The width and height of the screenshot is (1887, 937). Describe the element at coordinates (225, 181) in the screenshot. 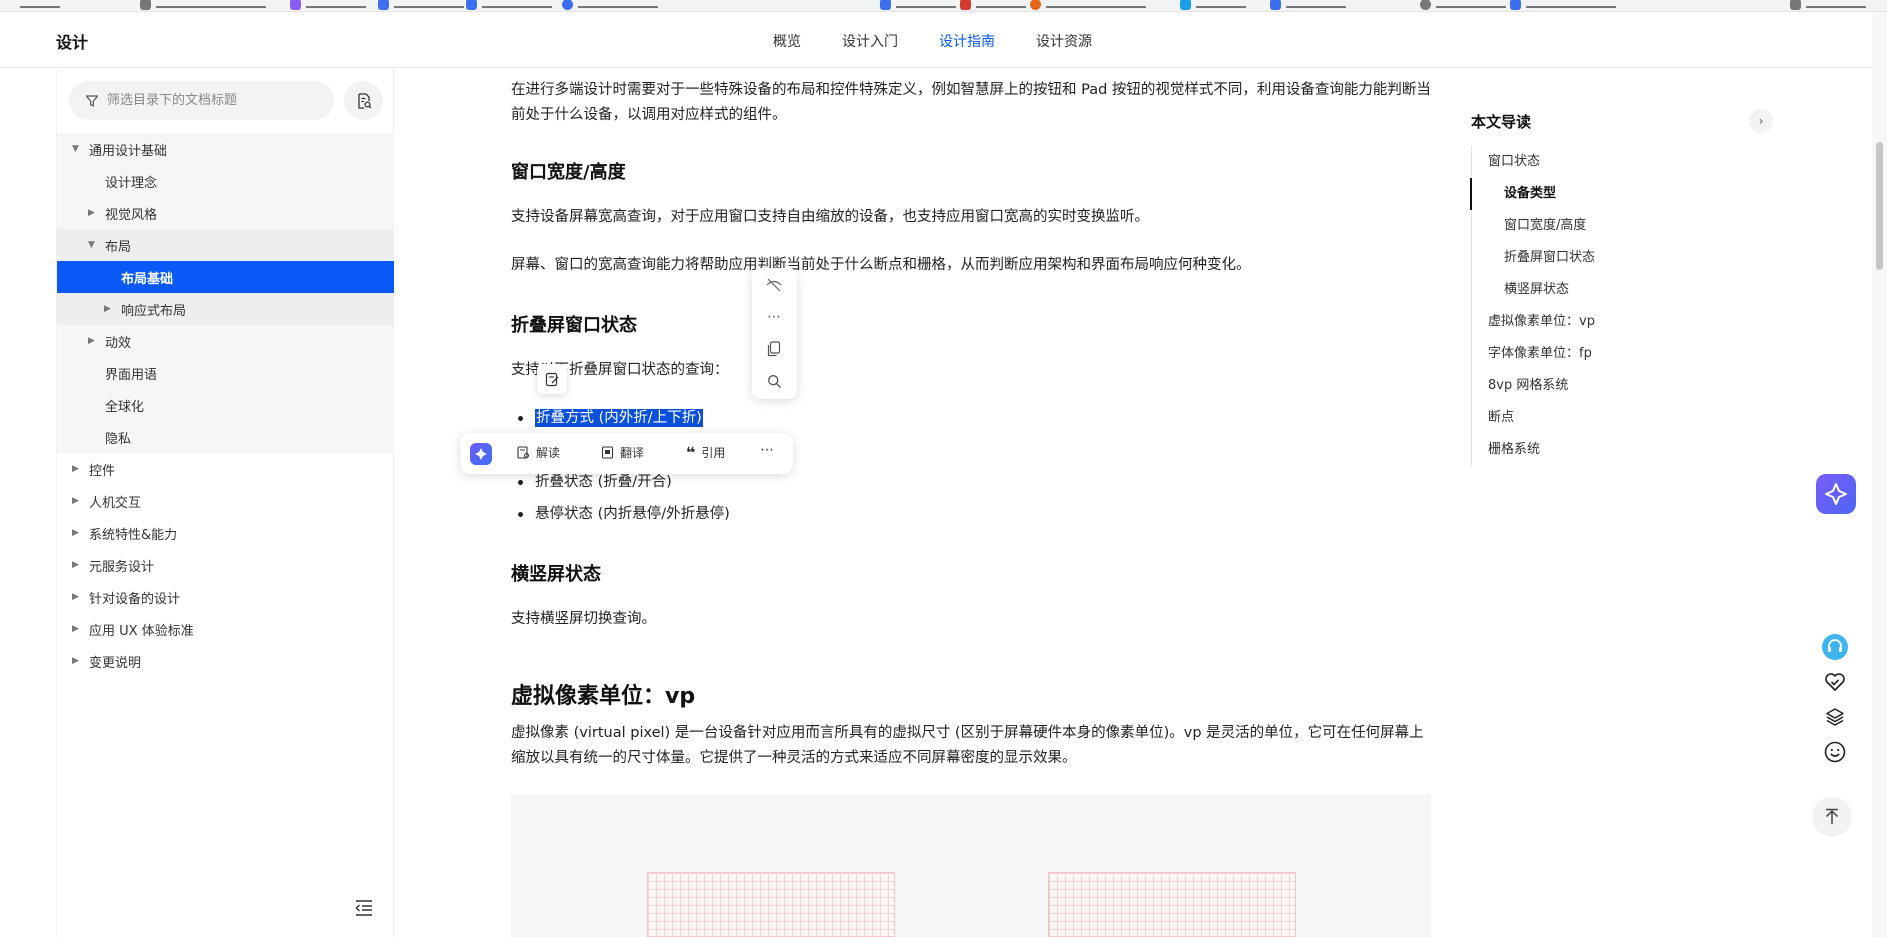

I see `tree-item-design-philosophy: 设计理念` at that location.